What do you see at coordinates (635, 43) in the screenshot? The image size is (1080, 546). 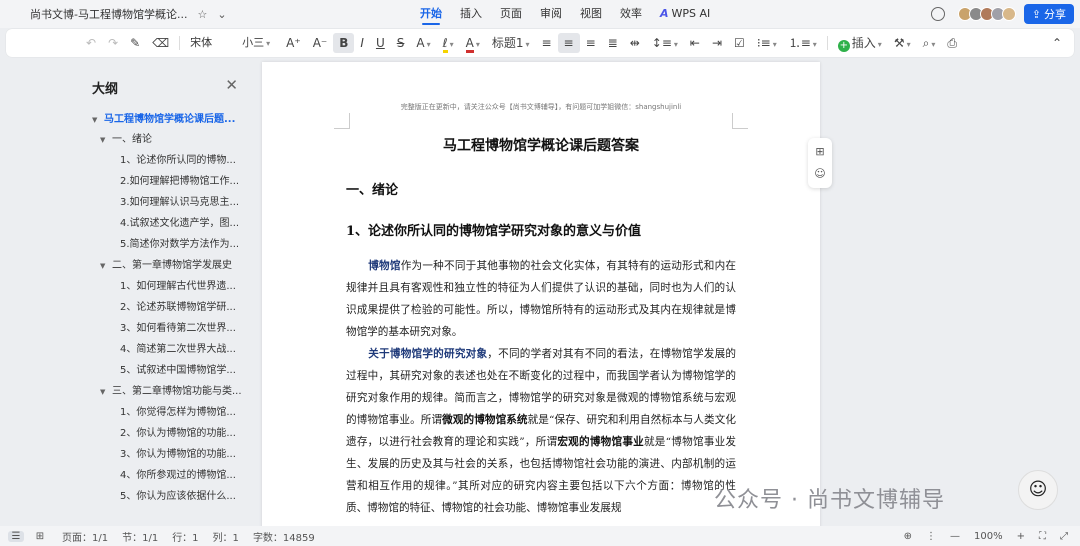 I see `distributed-align-icon: ⇹` at bounding box center [635, 43].